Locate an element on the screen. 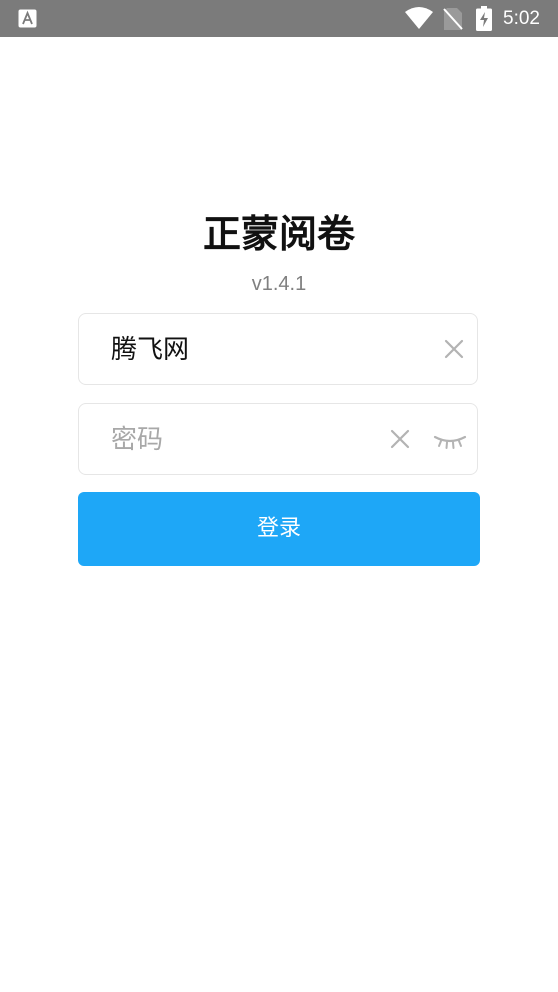 Image resolution: width=558 pixels, height=992 pixels. app-version: v1.4.1 is located at coordinates (279, 284).